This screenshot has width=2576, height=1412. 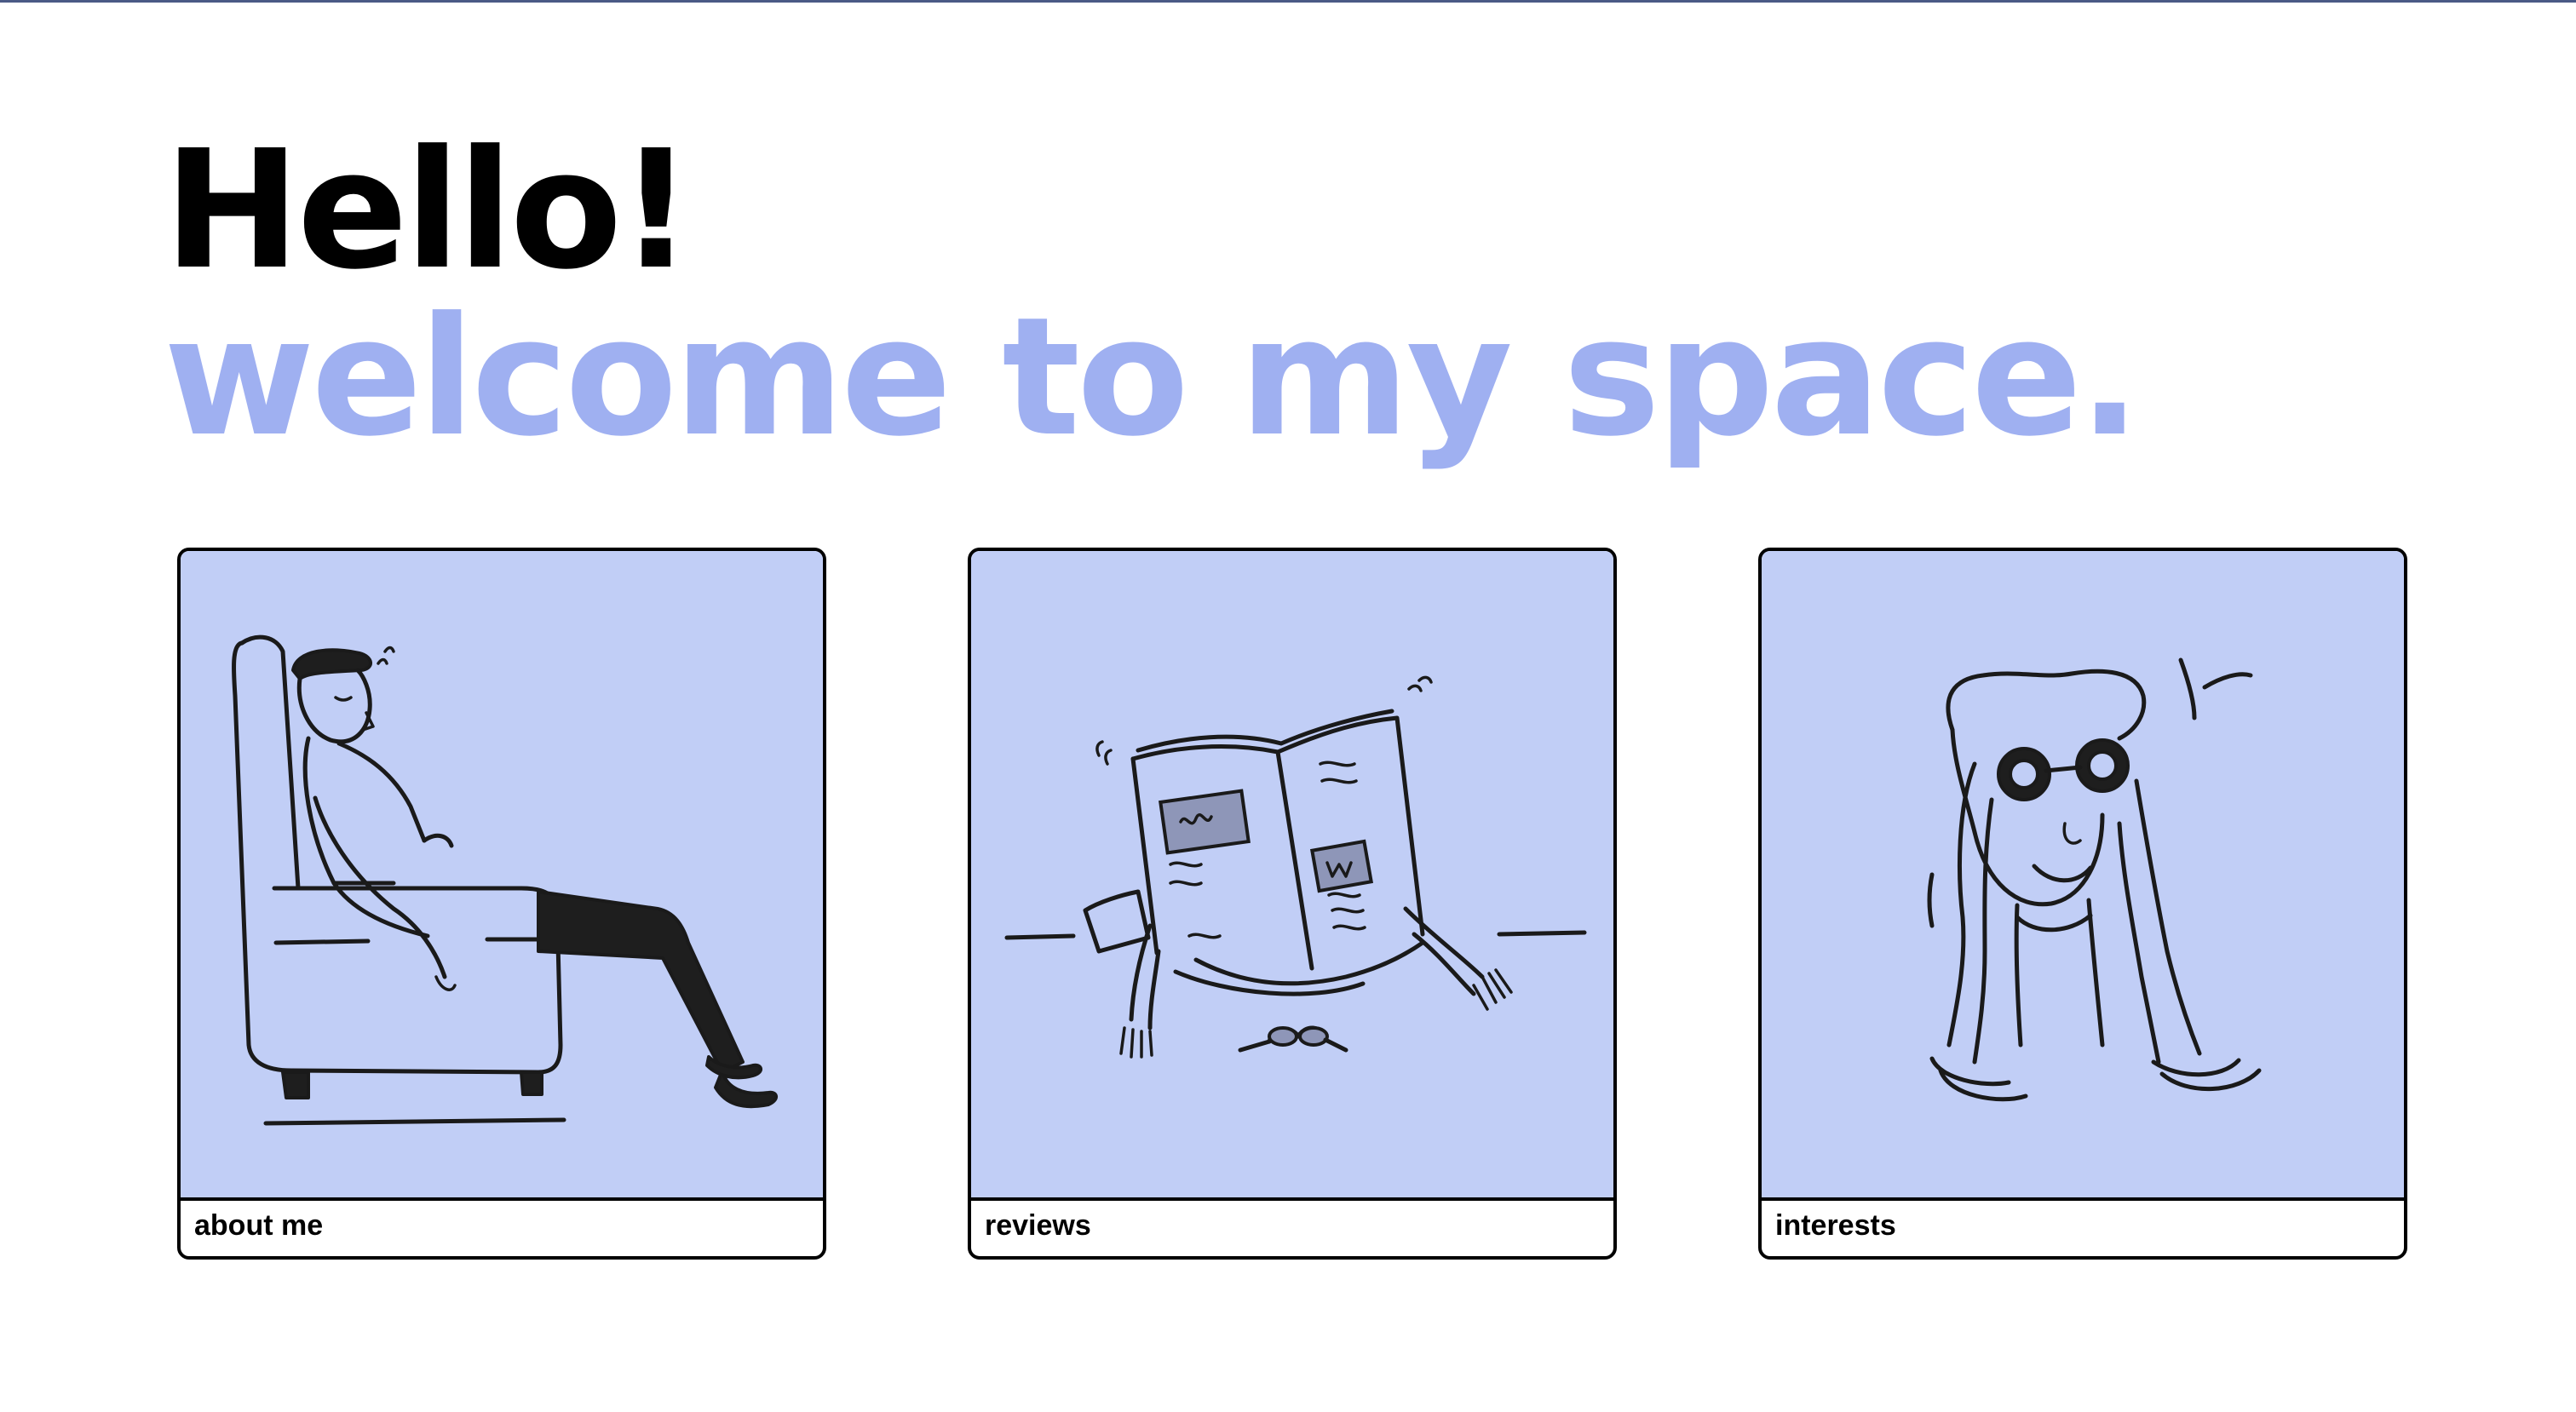 I want to click on interests-label: interests, so click(x=1836, y=1225).